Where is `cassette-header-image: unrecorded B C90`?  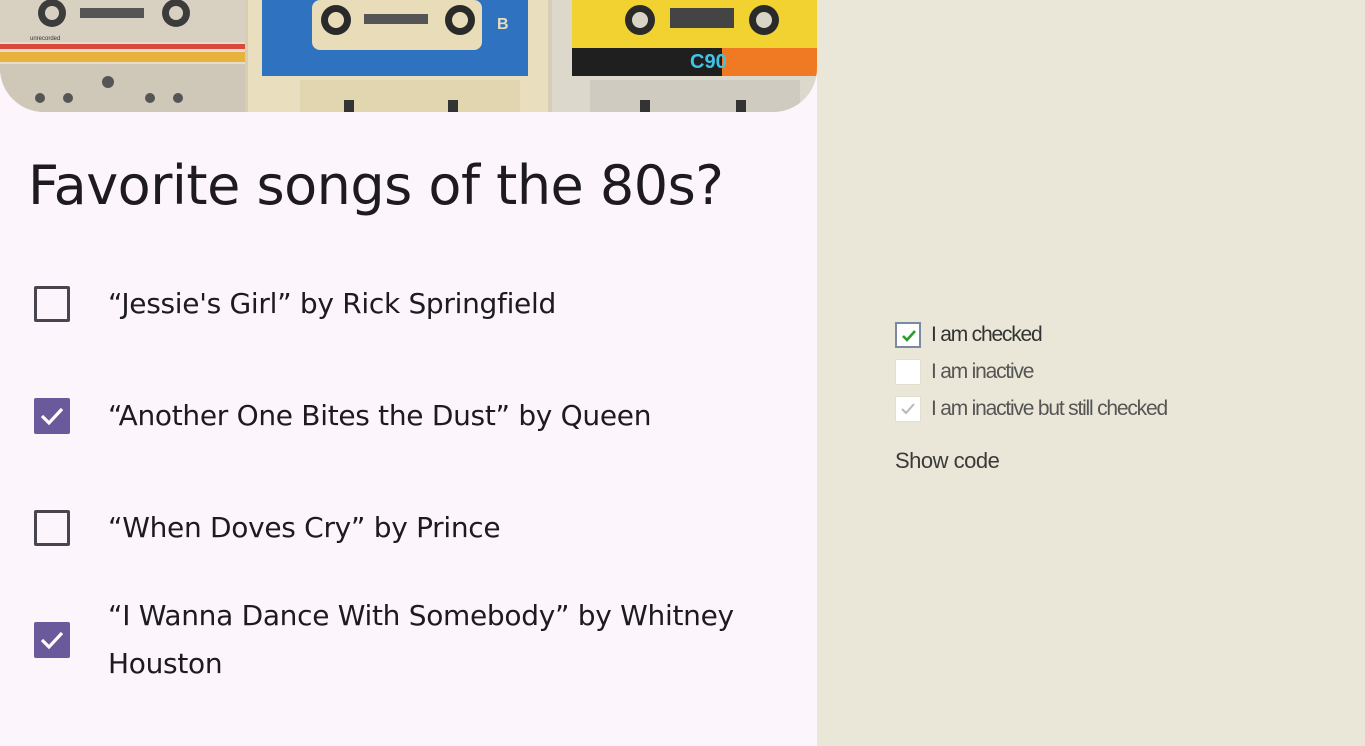 cassette-header-image: unrecorded B C90 is located at coordinates (408, 56).